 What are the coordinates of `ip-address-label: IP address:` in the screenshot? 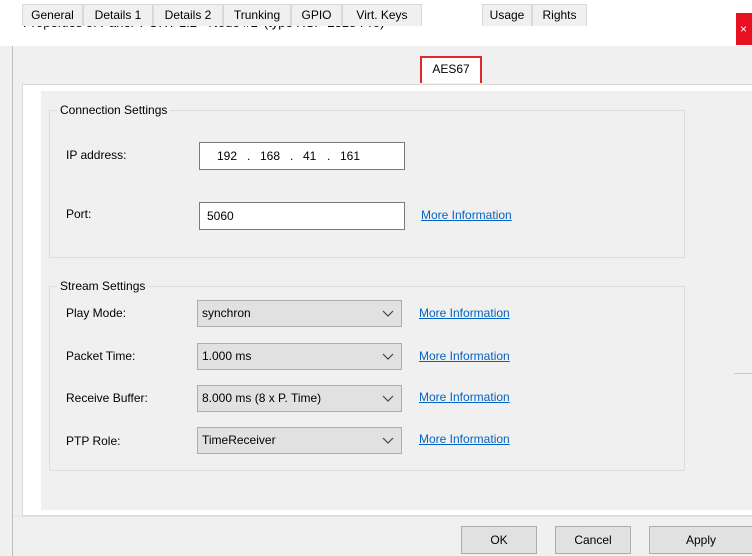 It's located at (96, 155).